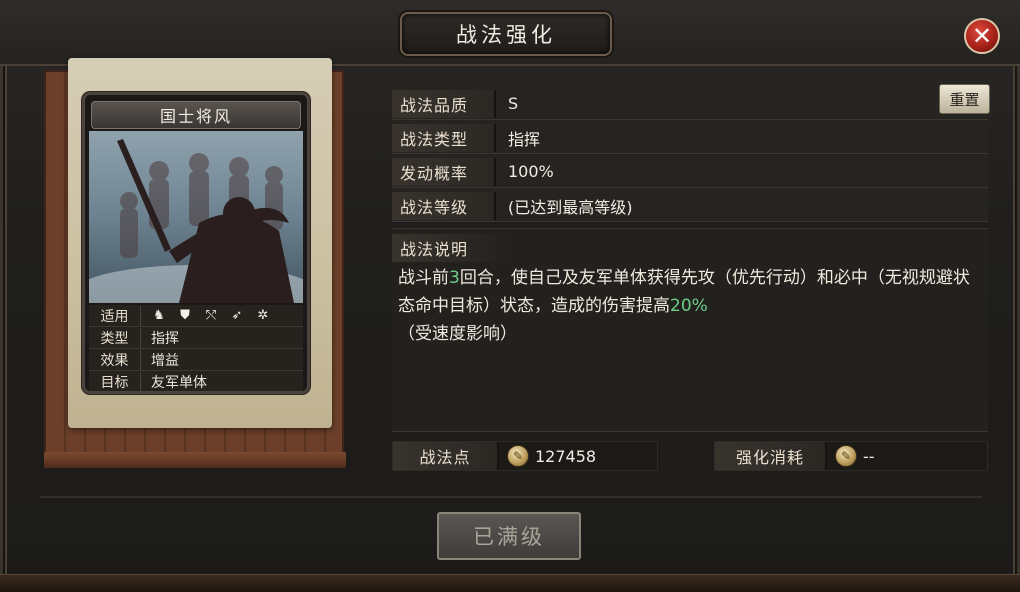 The height and width of the screenshot is (592, 1020). I want to click on type-row: 战法类型 指挥, so click(690, 138).